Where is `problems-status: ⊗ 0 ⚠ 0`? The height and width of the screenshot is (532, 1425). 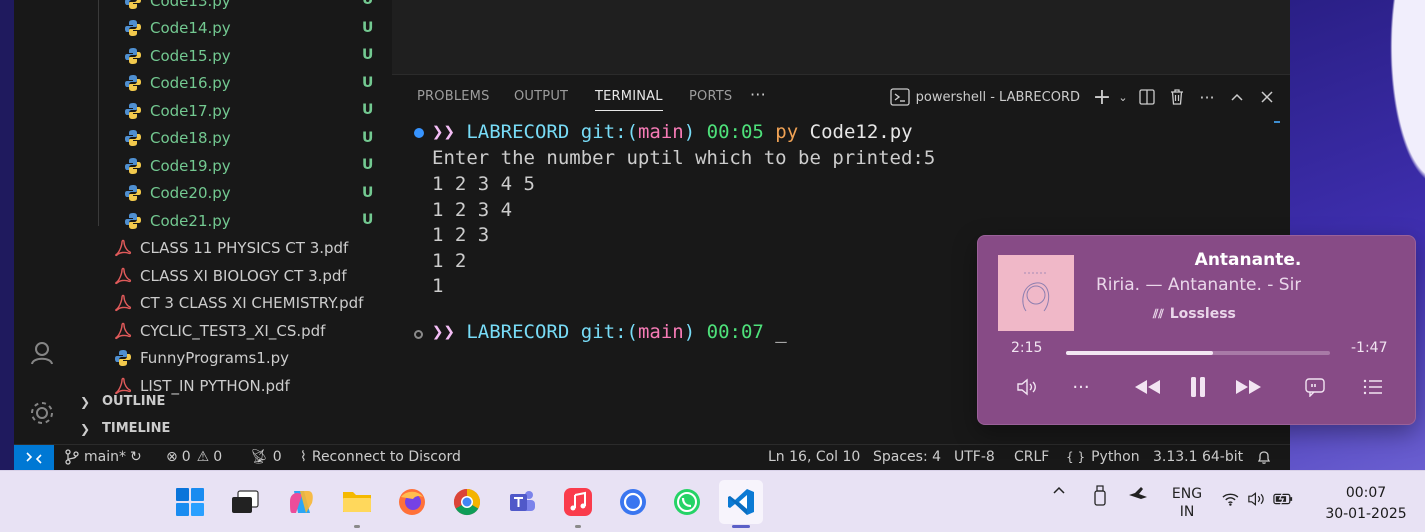
problems-status: ⊗ 0 ⚠ 0 is located at coordinates (194, 457).